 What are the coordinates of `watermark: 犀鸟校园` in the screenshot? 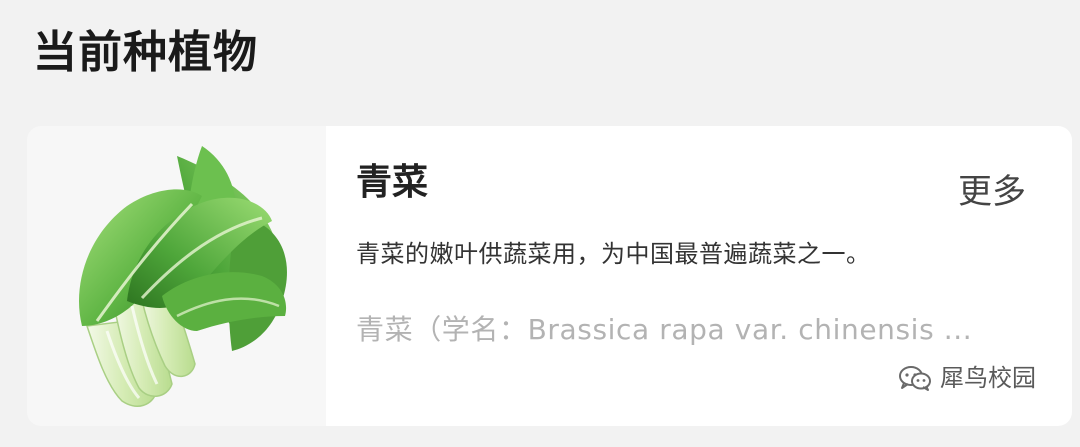 It's located at (967, 378).